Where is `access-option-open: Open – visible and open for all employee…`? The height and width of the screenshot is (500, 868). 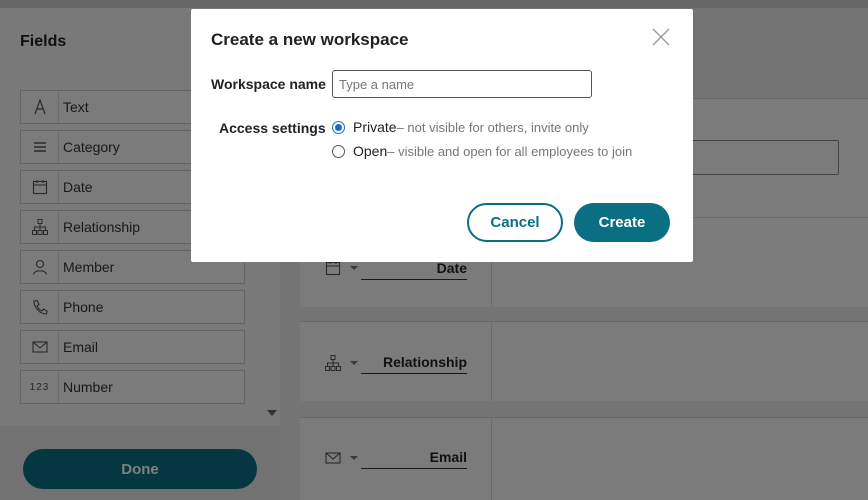
access-option-open: Open – visible and open for all employee… is located at coordinates (482, 151).